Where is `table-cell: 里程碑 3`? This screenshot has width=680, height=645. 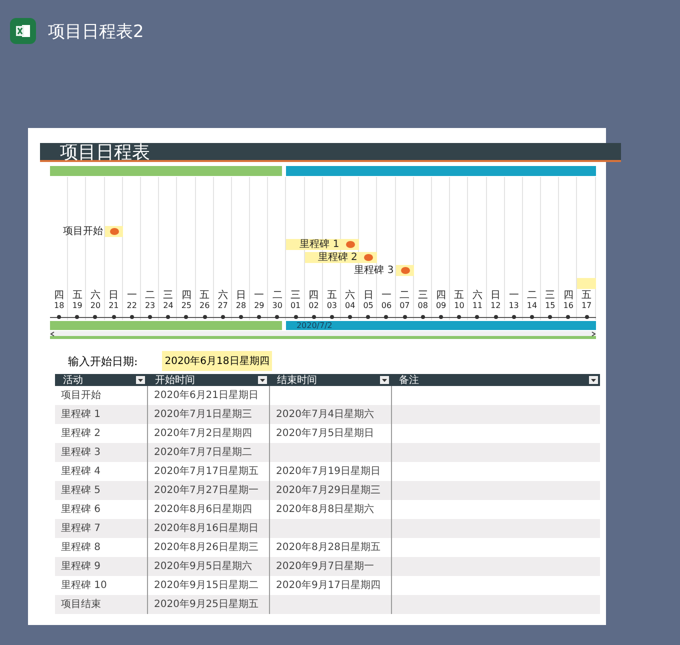
table-cell: 里程碑 3 is located at coordinates (101, 452).